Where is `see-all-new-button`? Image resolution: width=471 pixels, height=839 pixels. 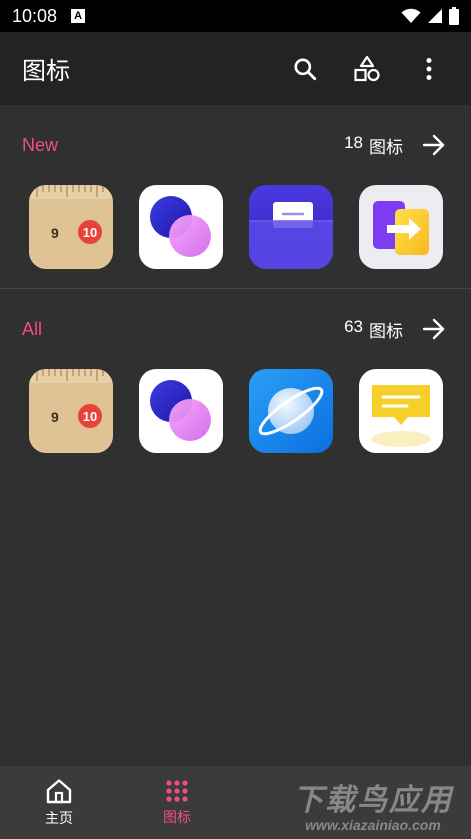 see-all-new-button is located at coordinates (434, 145).